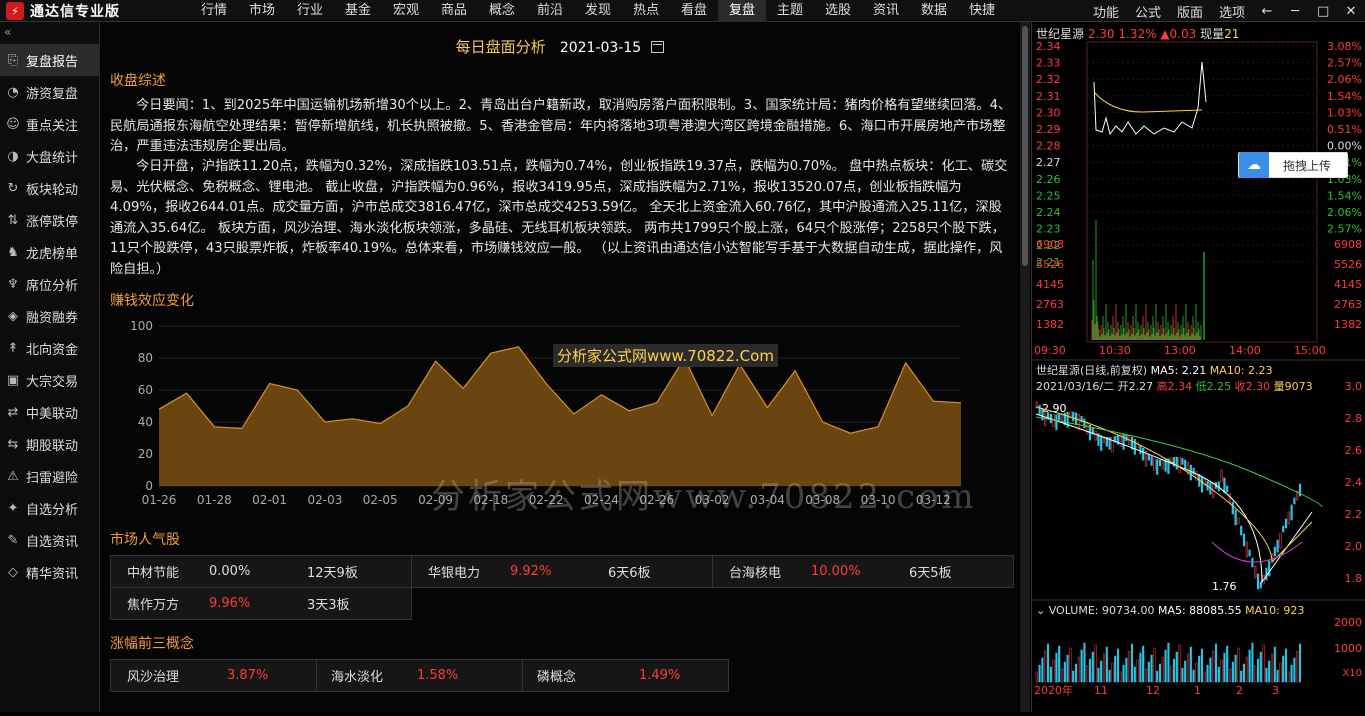  I want to click on menu-options: 选项, so click(1232, 11).